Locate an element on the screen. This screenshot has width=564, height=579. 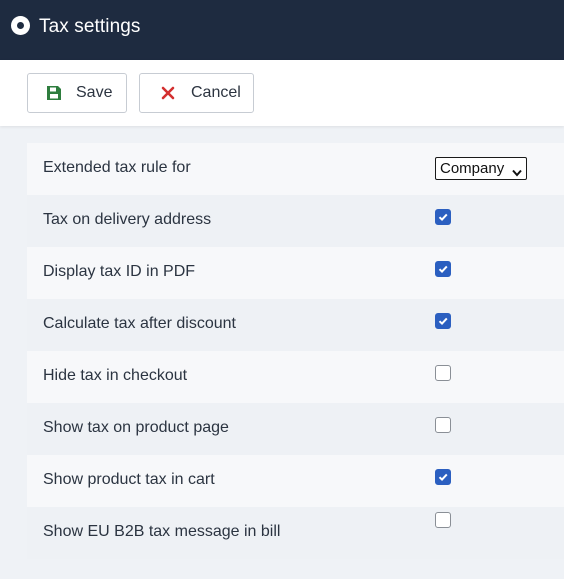
setting-row: Show product tax in cart is located at coordinates (295, 481).